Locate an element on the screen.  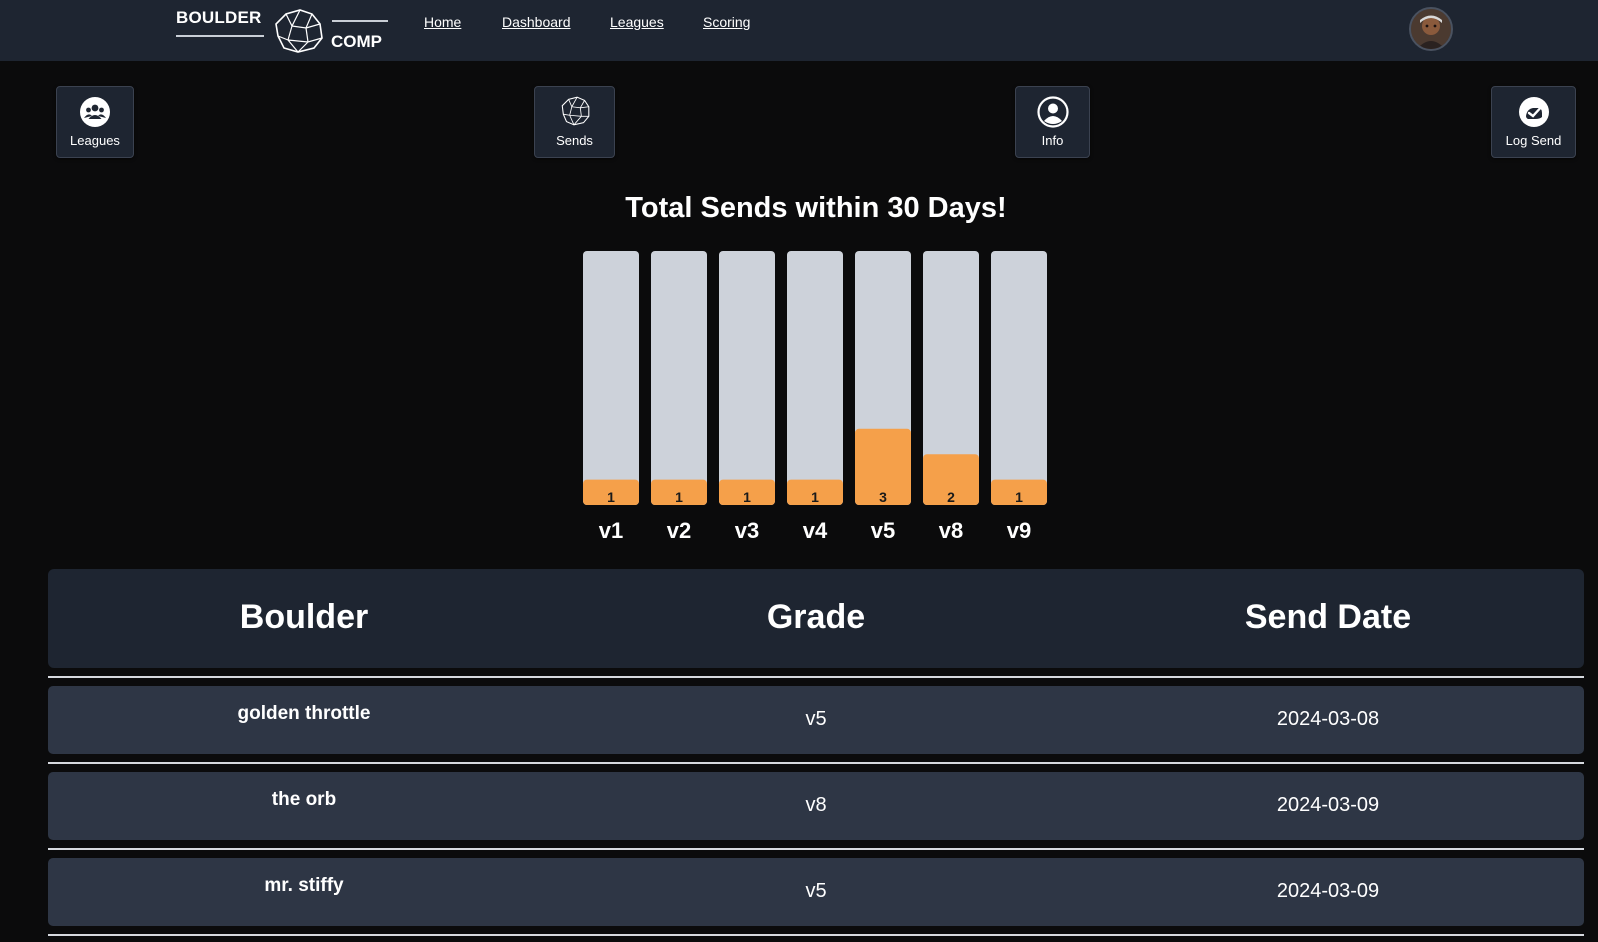
bar-value-label: 2 is located at coordinates (951, 497).